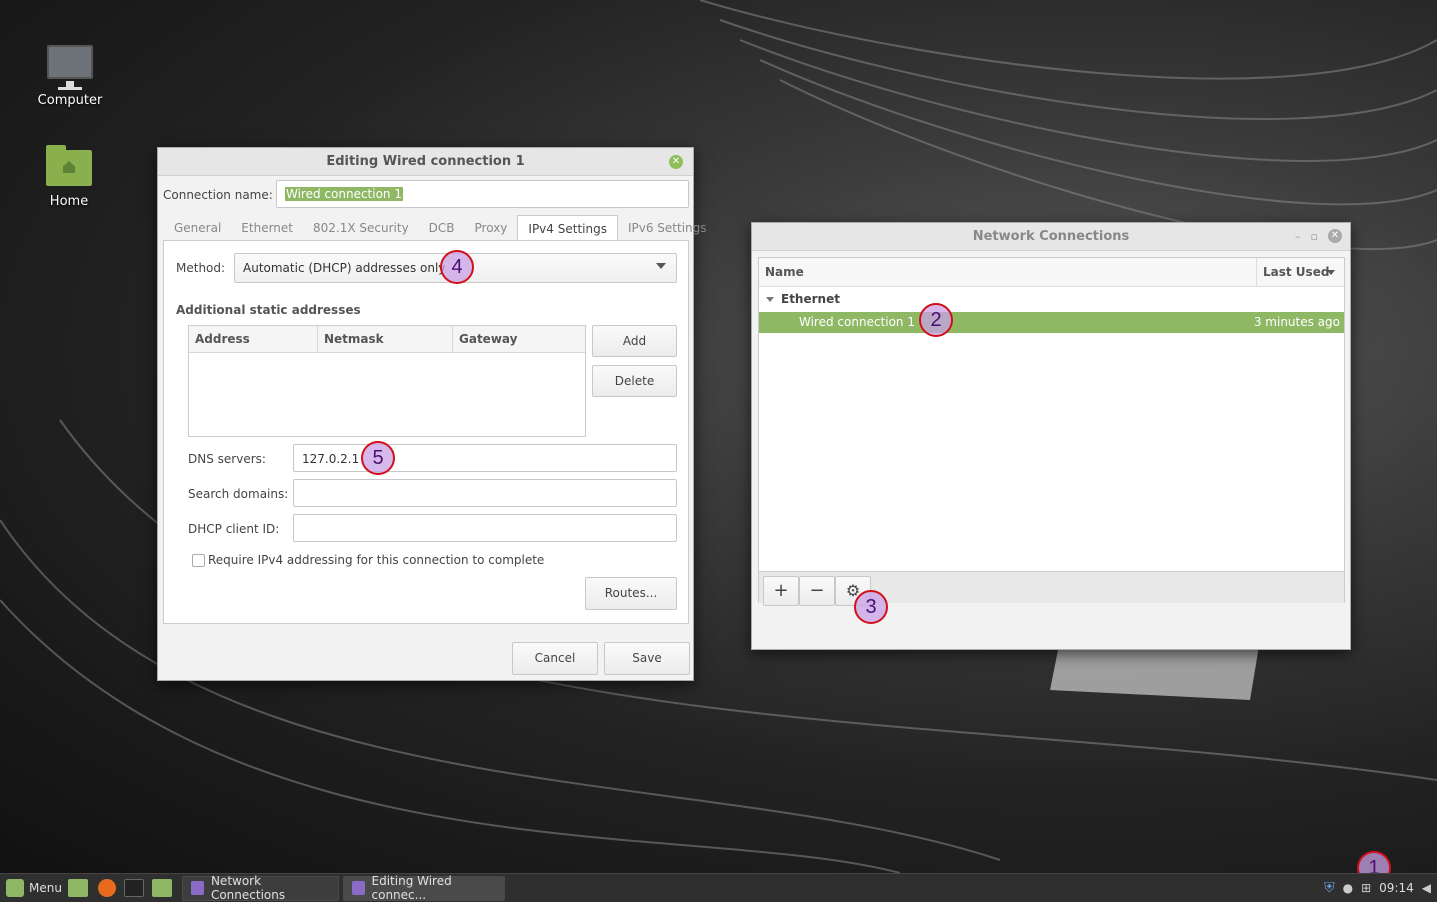 The height and width of the screenshot is (902, 1437). Describe the element at coordinates (770, 299) in the screenshot. I see `expander-icon` at that location.